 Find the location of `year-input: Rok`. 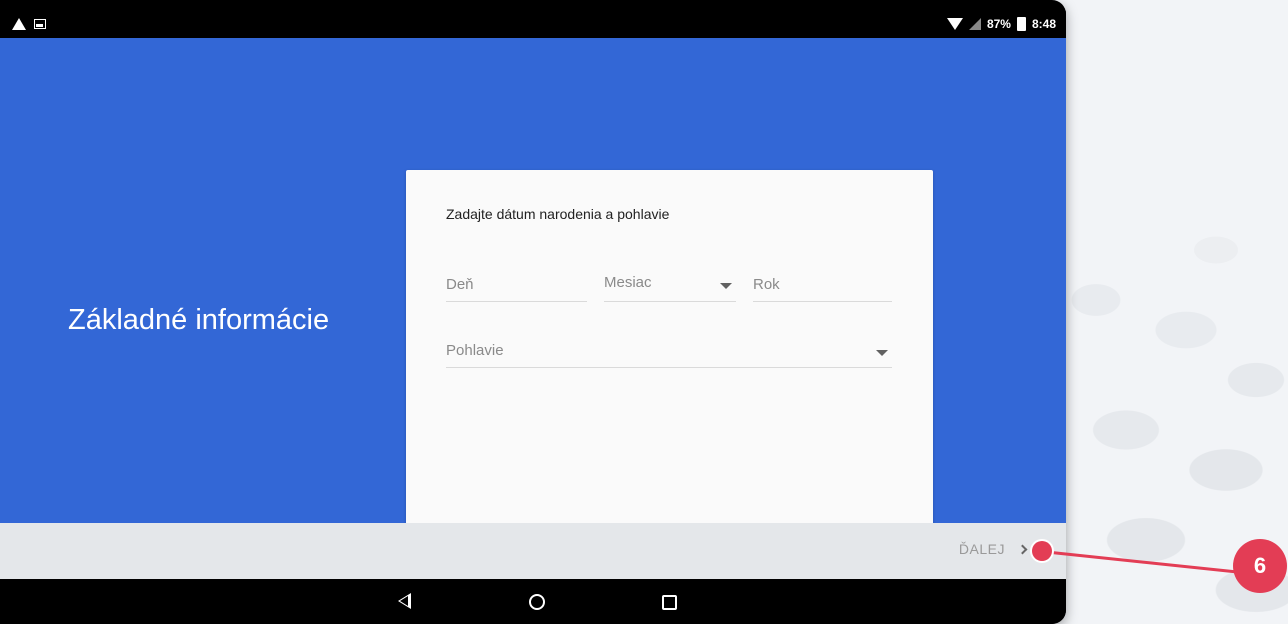

year-input: Rok is located at coordinates (822, 284).